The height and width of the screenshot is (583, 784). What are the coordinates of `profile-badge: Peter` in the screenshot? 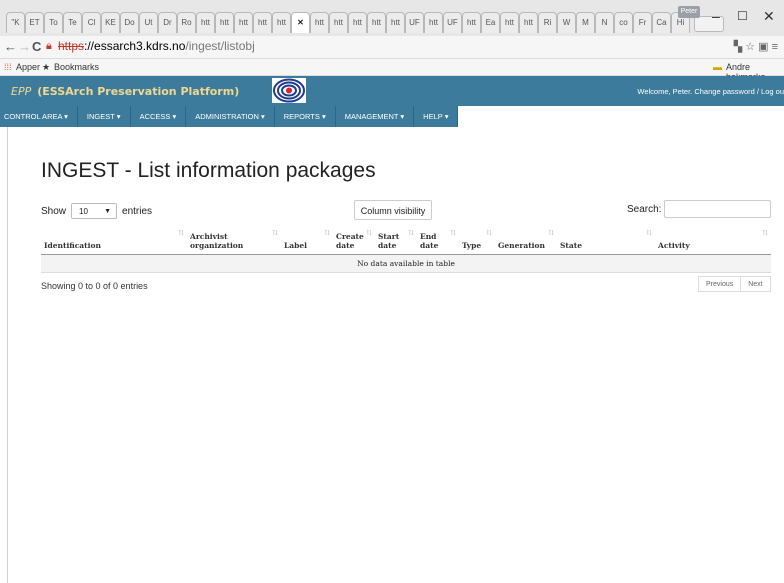 It's located at (689, 12).